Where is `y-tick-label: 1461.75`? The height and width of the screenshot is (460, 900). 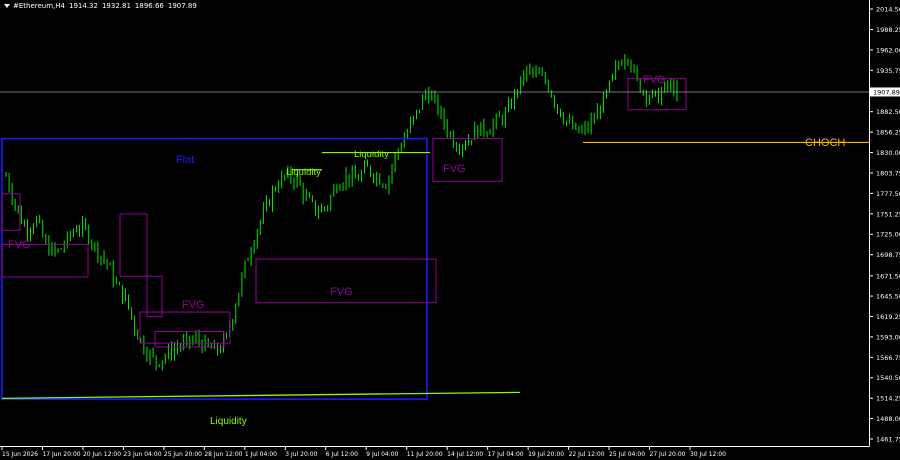 y-tick-label: 1461.75 is located at coordinates (888, 440).